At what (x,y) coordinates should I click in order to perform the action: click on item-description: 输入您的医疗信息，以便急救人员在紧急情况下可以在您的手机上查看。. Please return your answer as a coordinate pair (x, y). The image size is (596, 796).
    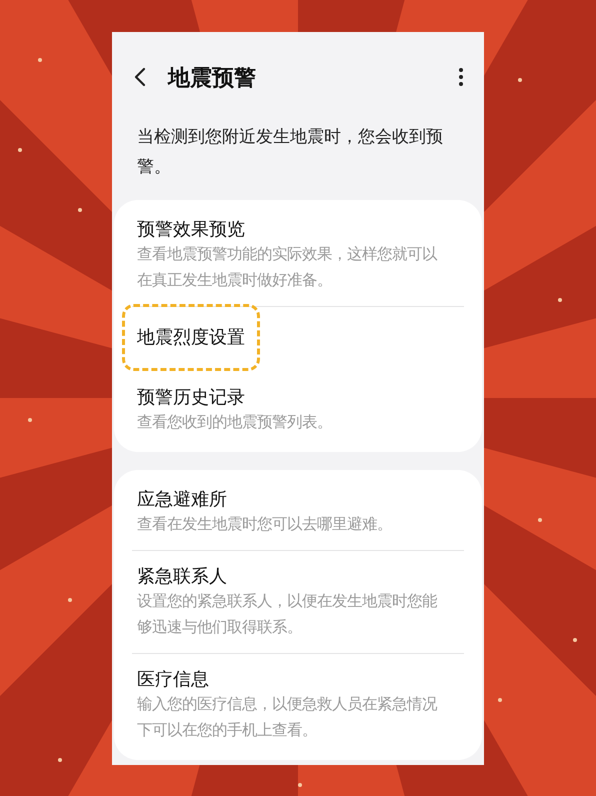
    Looking at the image, I should click on (287, 718).